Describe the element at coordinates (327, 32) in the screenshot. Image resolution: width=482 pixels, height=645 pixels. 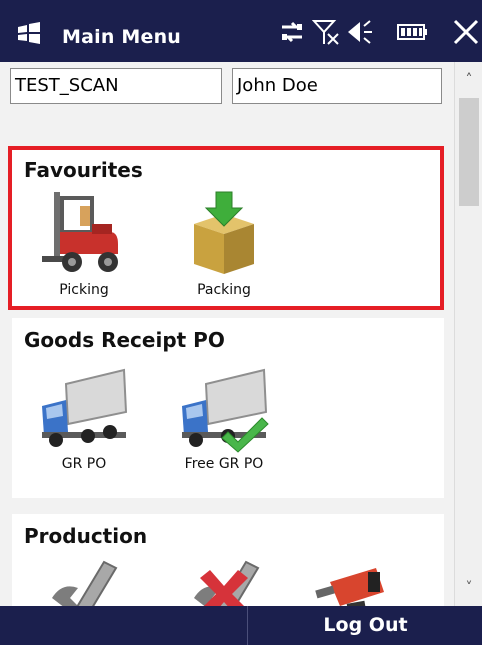
I see `no-signal-icon` at that location.